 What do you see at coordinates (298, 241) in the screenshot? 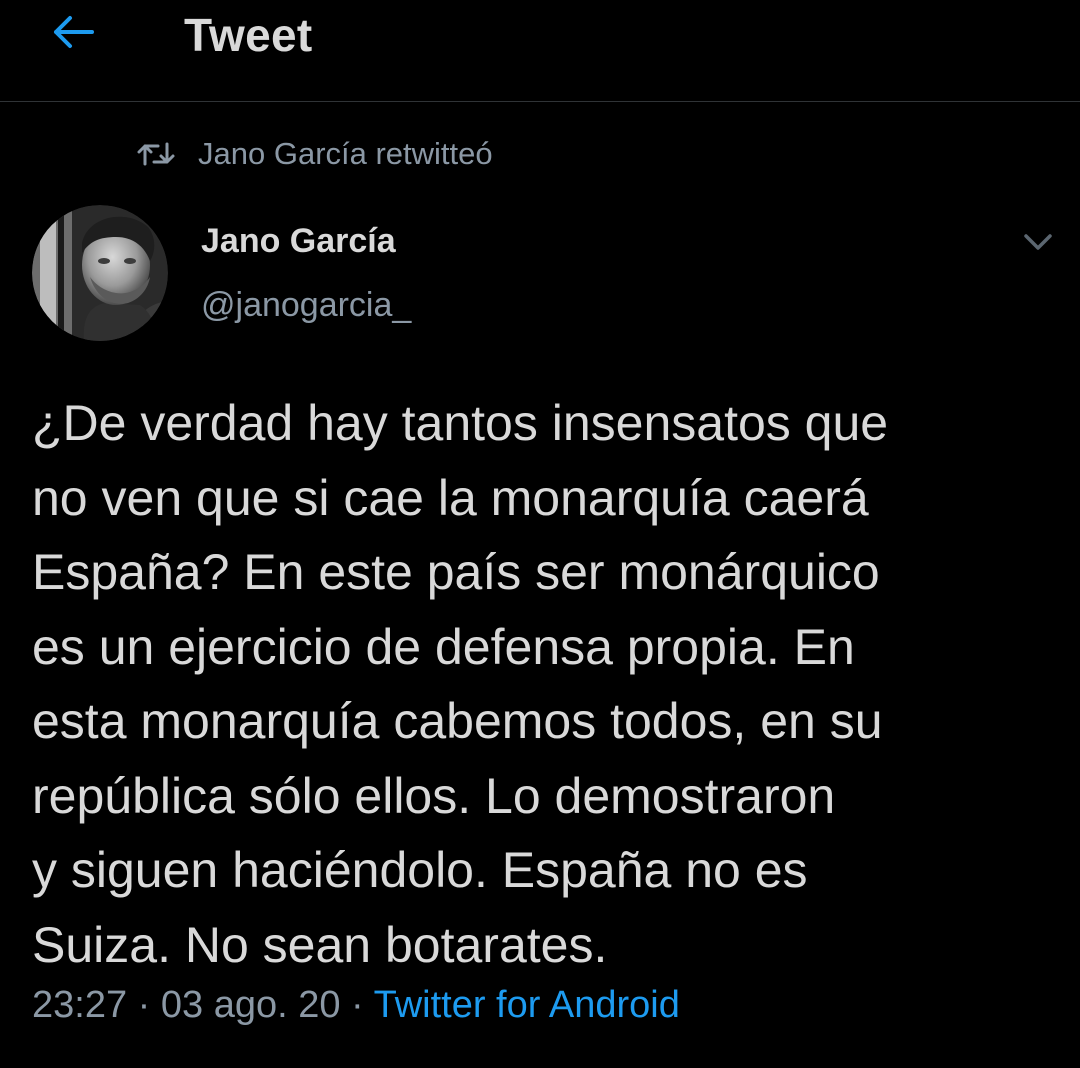
I see `author-name: Jano García` at bounding box center [298, 241].